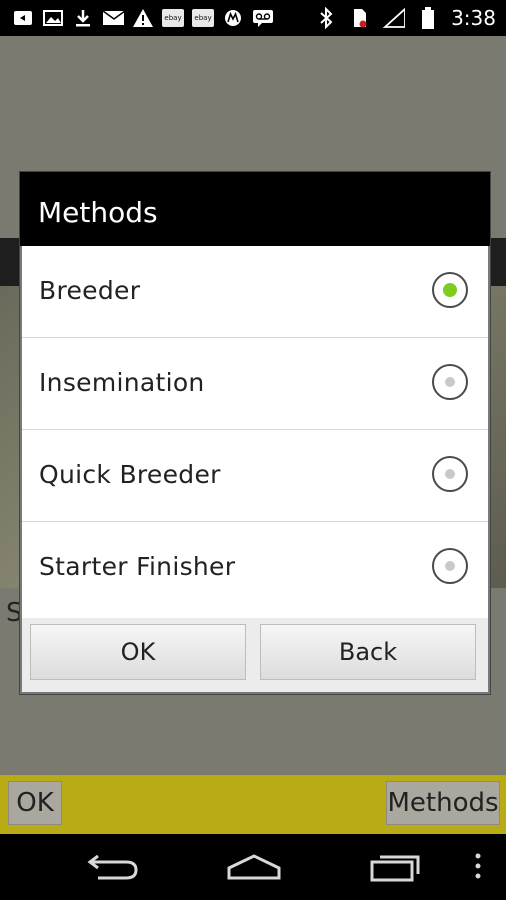 This screenshot has width=506, height=900. Describe the element at coordinates (113, 18) in the screenshot. I see `mail-icon` at that location.